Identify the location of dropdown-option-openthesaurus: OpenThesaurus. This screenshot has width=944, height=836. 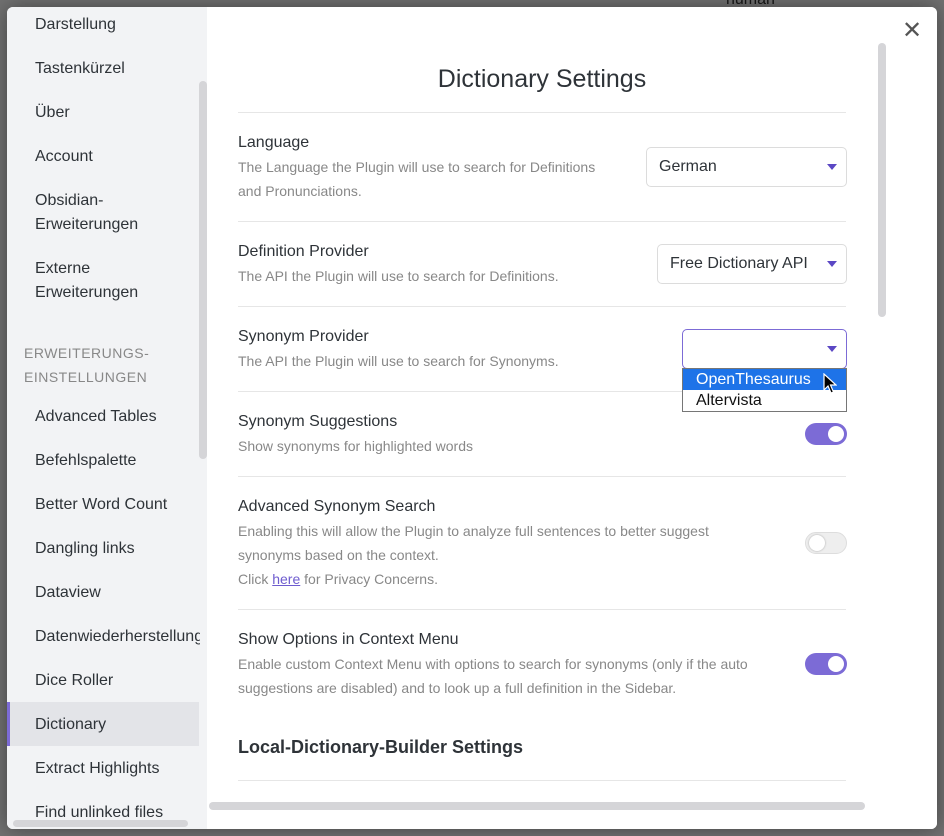
(764, 379).